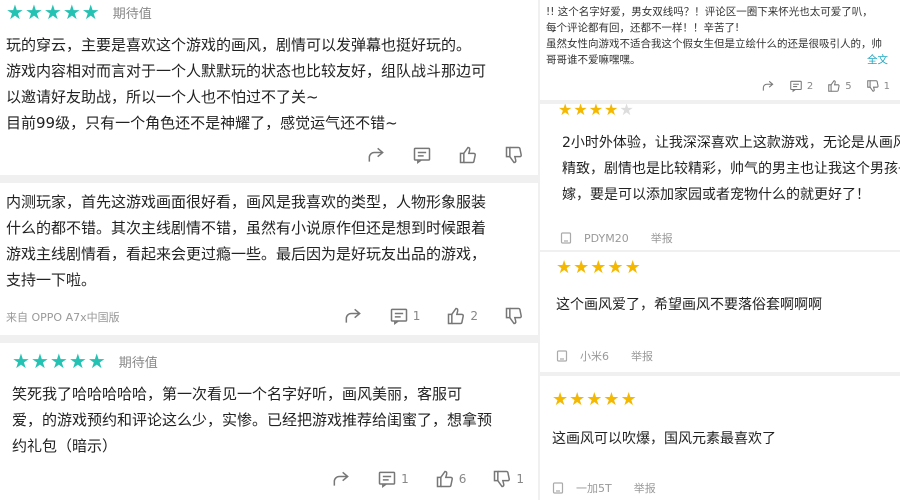 Image resolution: width=900 pixels, height=500 pixels. I want to click on review-meta: 一加5T 举报, so click(604, 488).